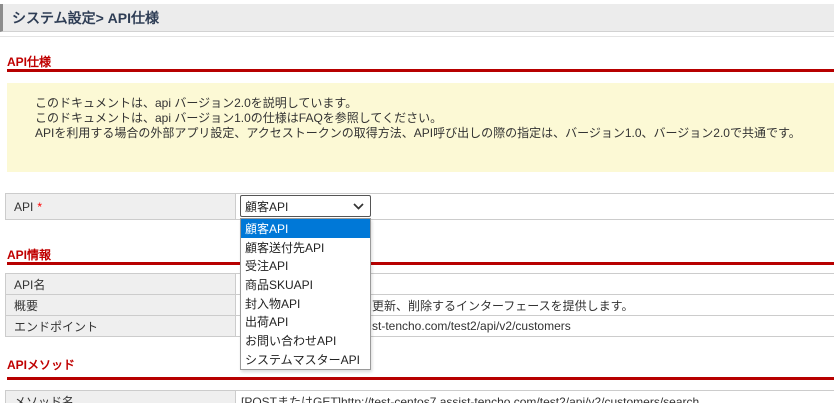 This screenshot has height=403, width=834. Describe the element at coordinates (417, 36) in the screenshot. I see `header-separator` at that location.